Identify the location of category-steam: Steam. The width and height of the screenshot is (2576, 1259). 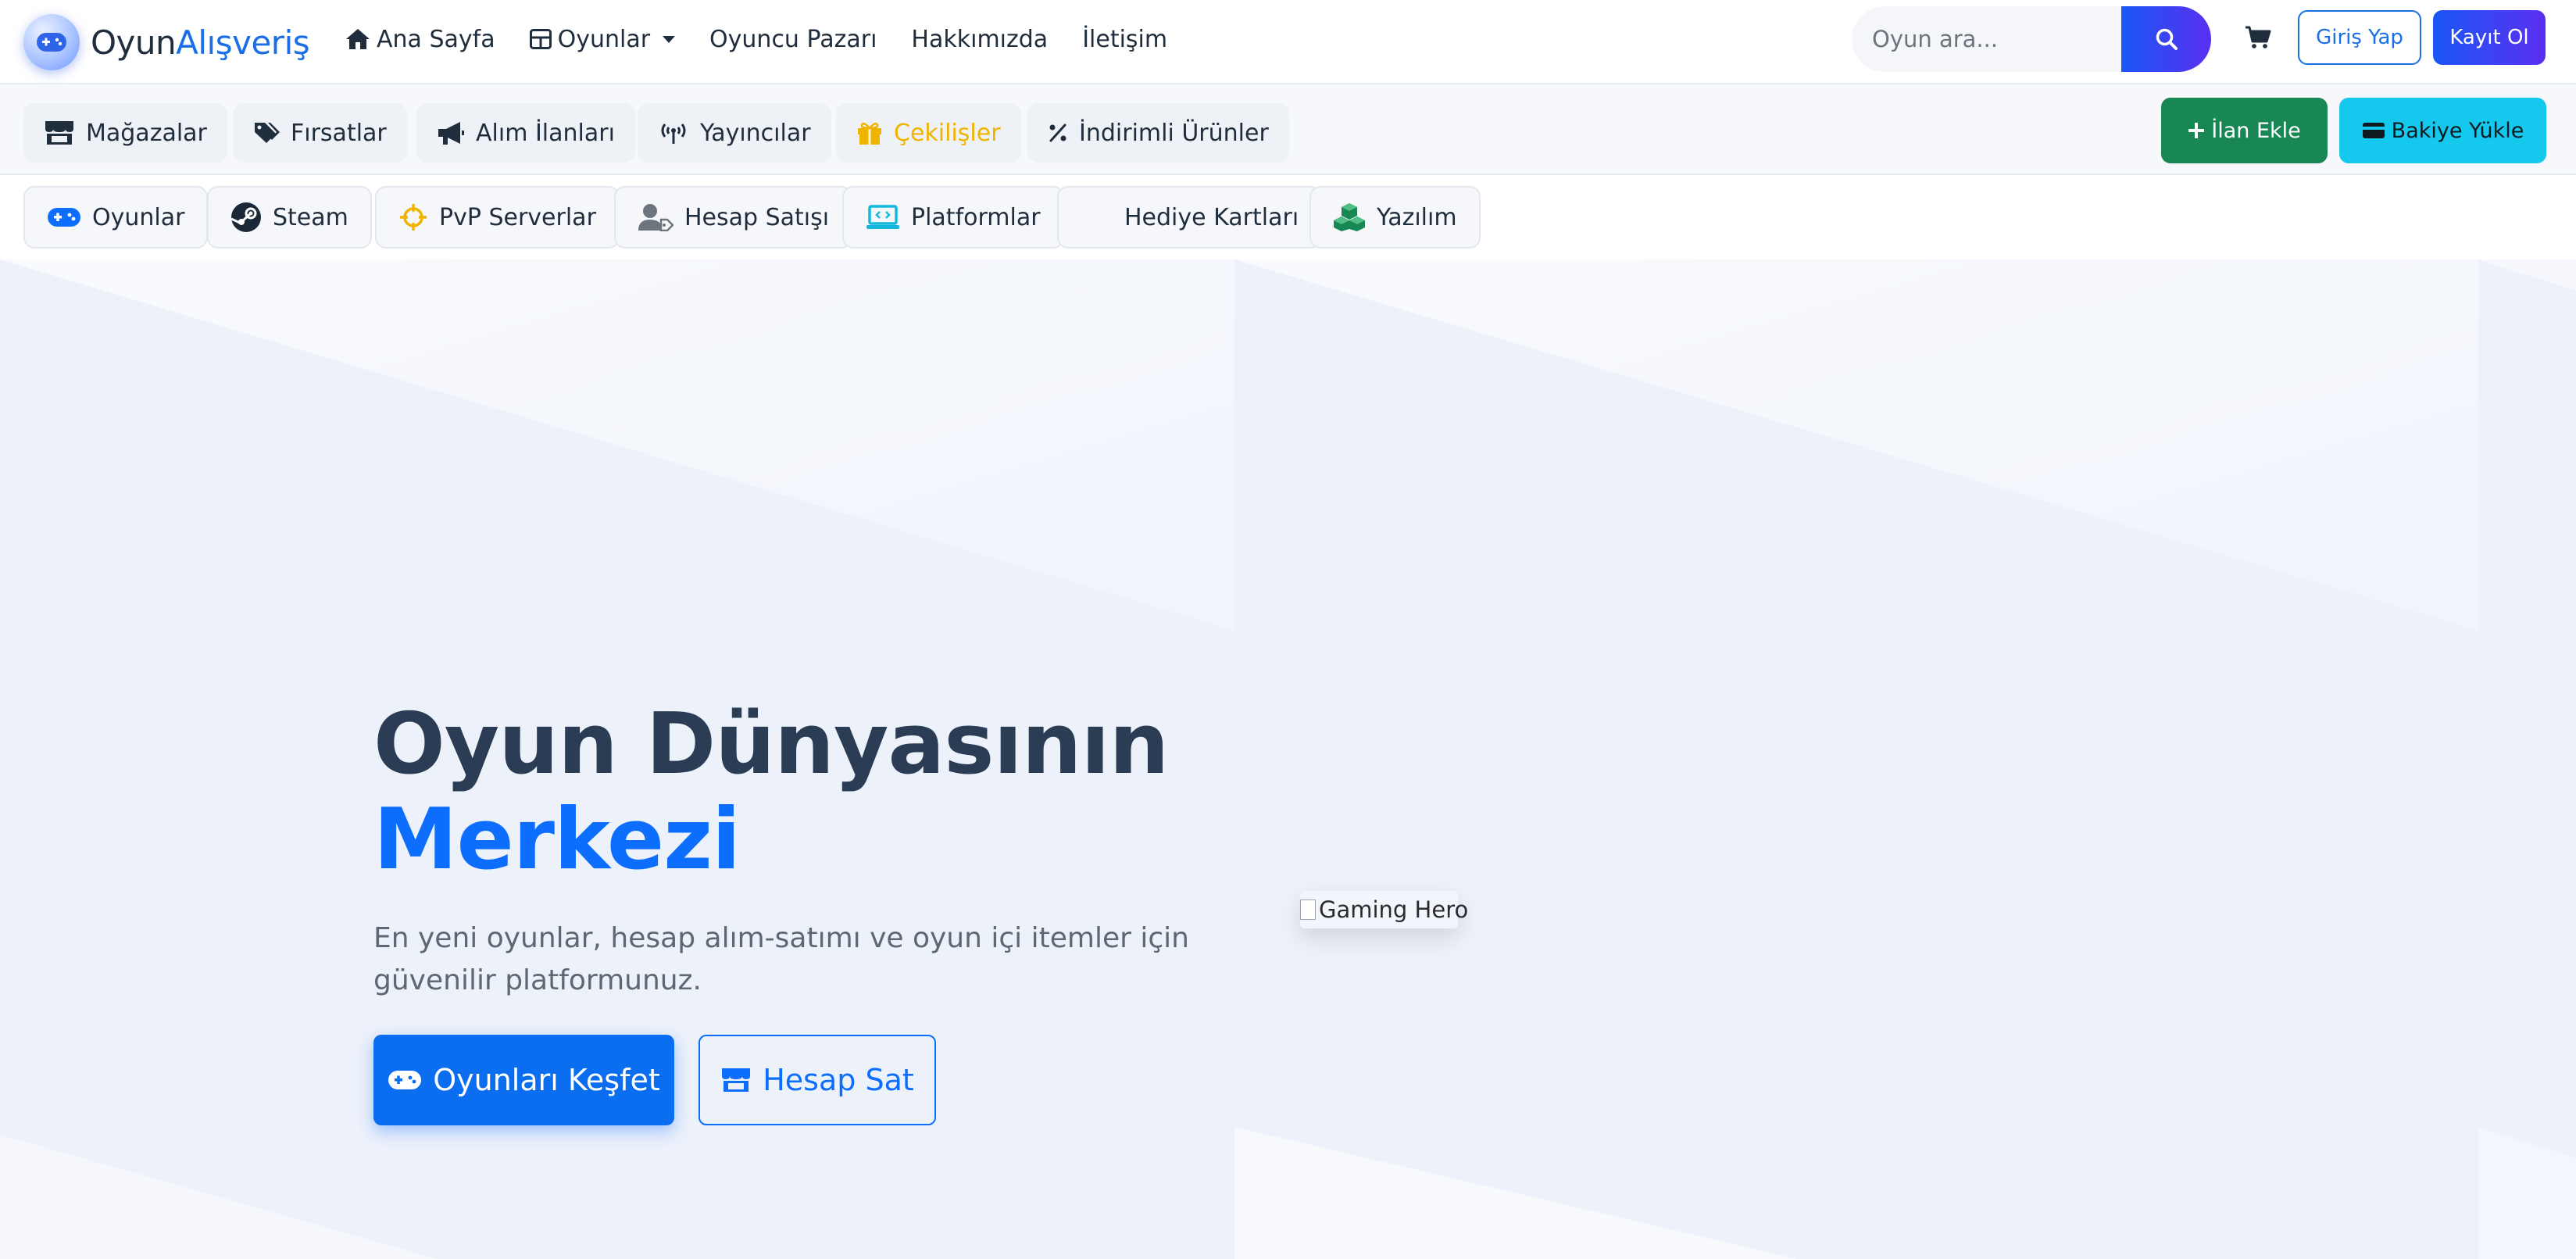
(290, 217).